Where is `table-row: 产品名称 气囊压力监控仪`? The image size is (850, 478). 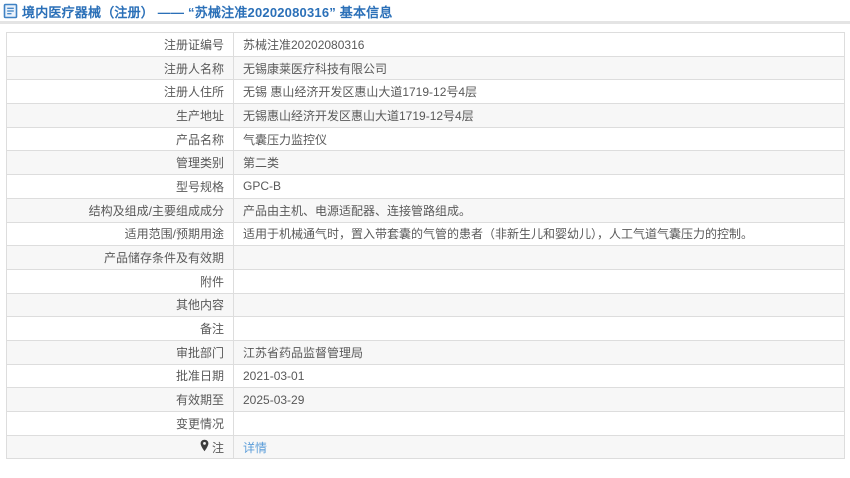 table-row: 产品名称 气囊压力监控仪 is located at coordinates (425, 139).